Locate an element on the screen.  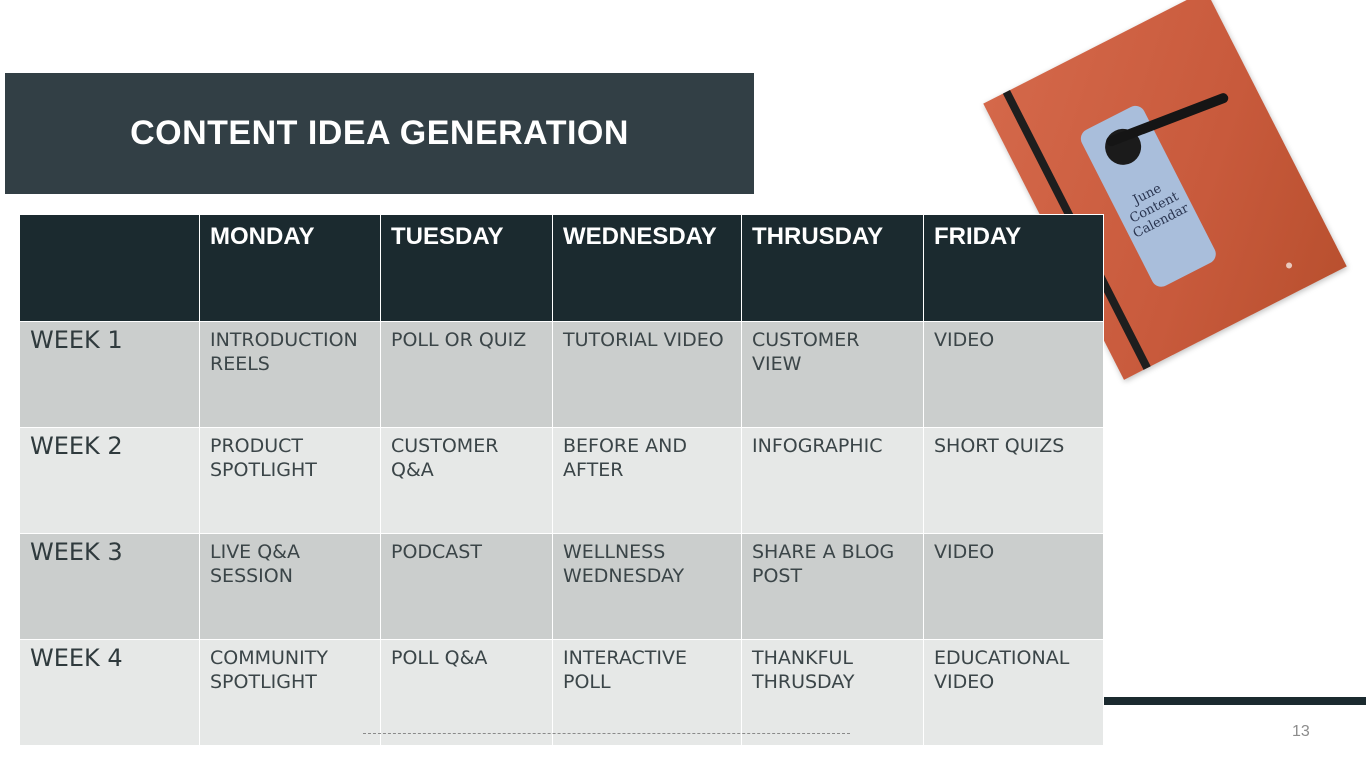
table-cell: THANKFUL THRUSDAY is located at coordinates (832, 692).